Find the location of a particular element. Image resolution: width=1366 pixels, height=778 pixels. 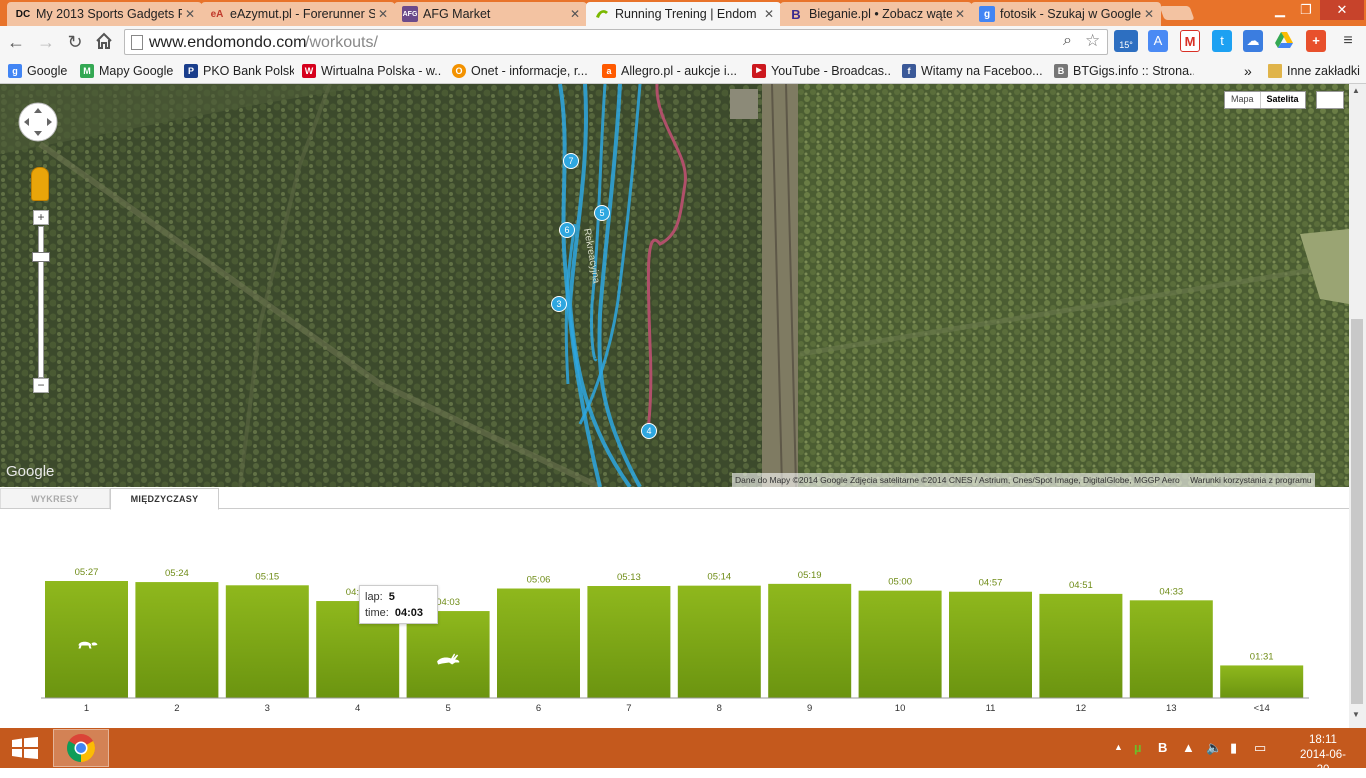

lap-marker: 7 is located at coordinates (571, 161).